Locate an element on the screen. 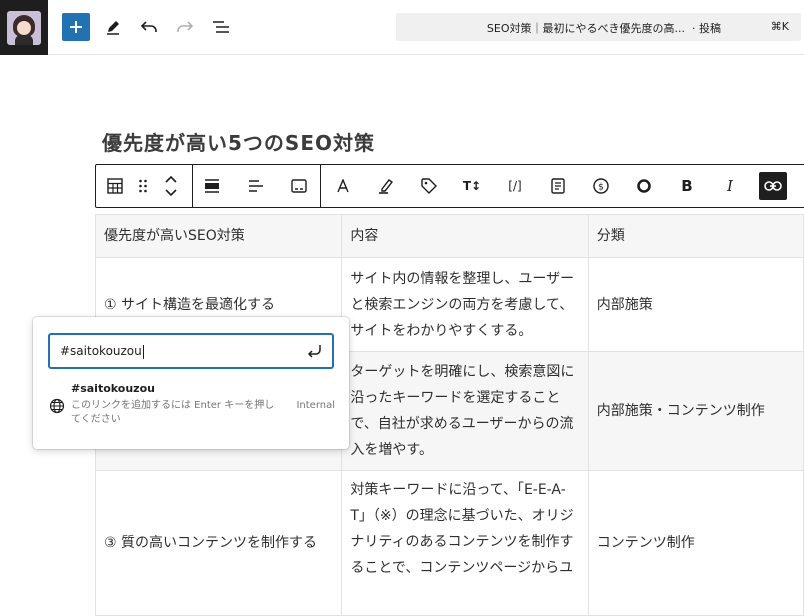 This screenshot has height=616, width=804. dollar-circle-icon: $ is located at coordinates (601, 186).